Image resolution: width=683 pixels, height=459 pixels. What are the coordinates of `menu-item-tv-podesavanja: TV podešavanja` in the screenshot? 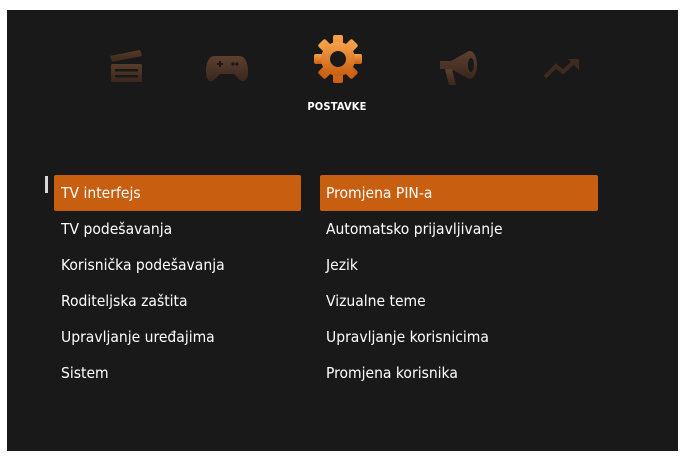 It's located at (177, 229).